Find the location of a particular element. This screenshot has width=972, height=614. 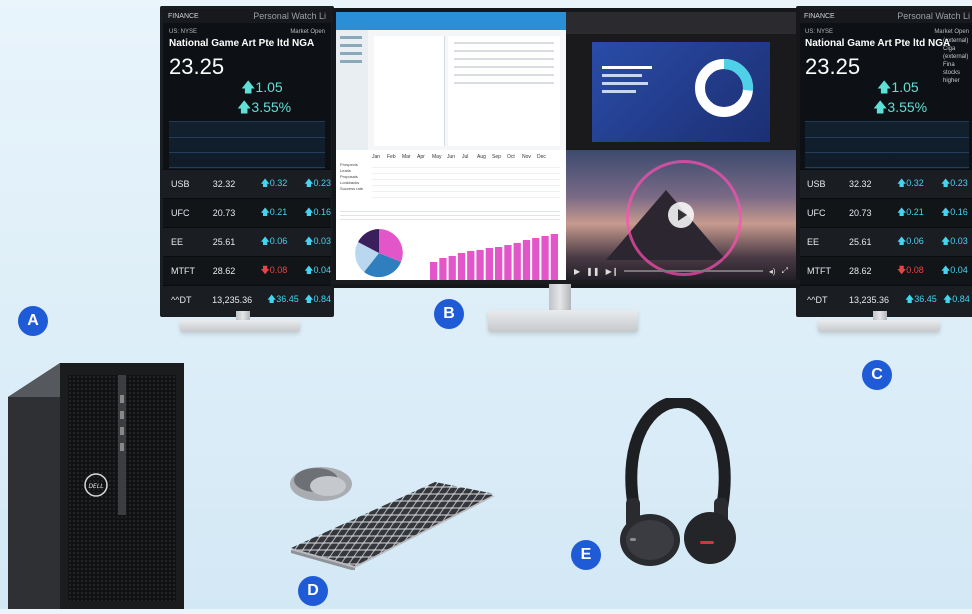

svg-text: DELL is located at coordinates (95, 486).